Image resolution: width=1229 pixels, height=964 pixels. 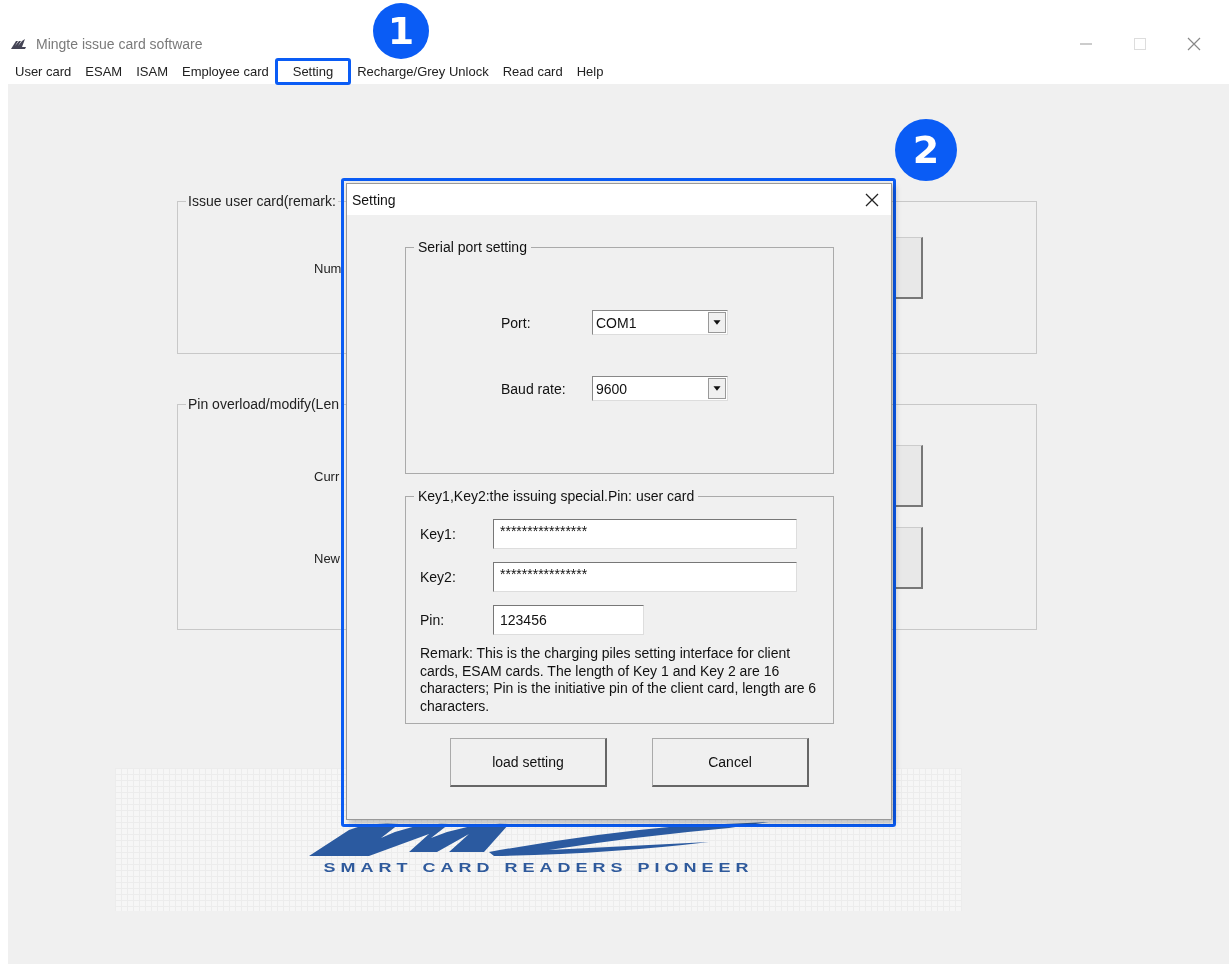 What do you see at coordinates (532, 71) in the screenshot?
I see `menu-item: Read card` at bounding box center [532, 71].